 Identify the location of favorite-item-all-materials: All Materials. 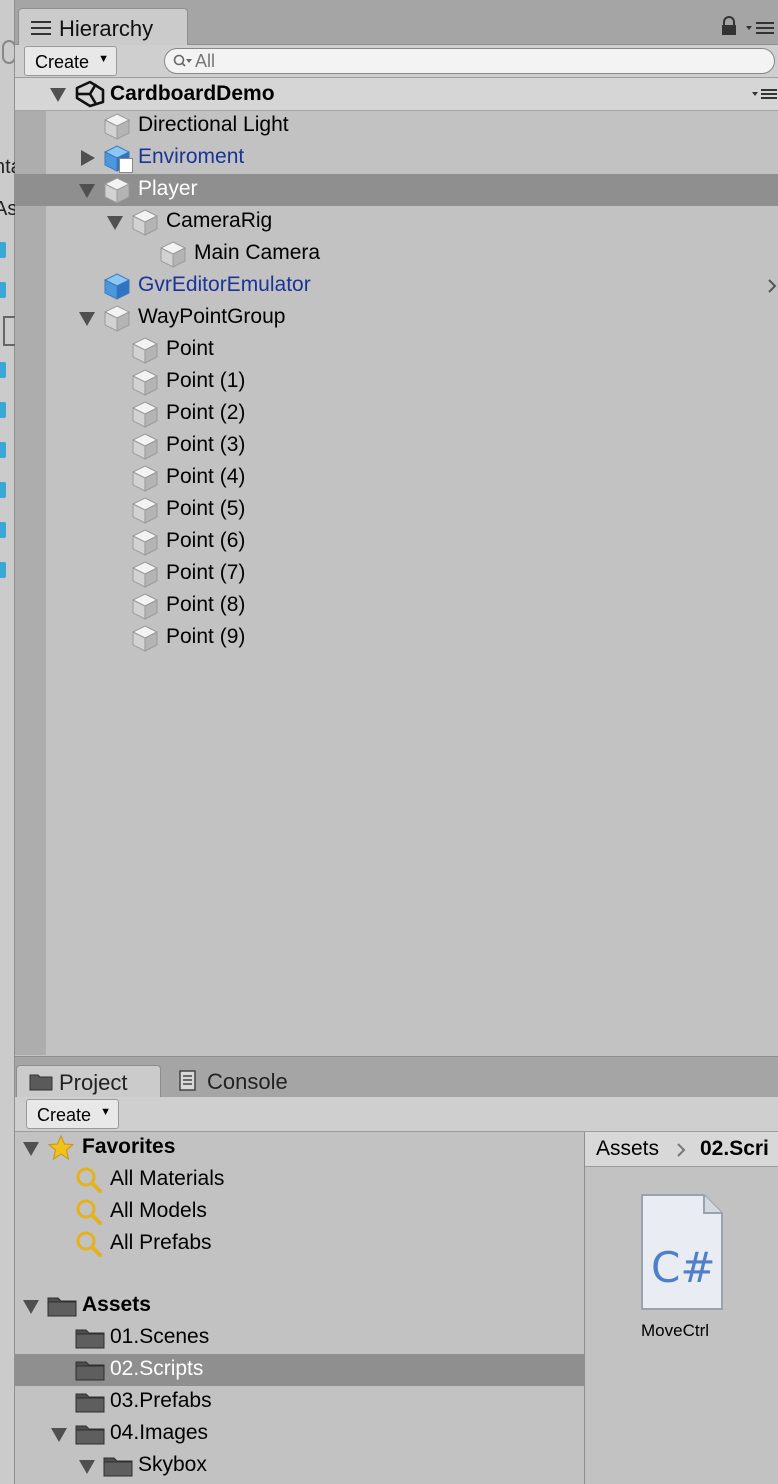
(299, 1180).